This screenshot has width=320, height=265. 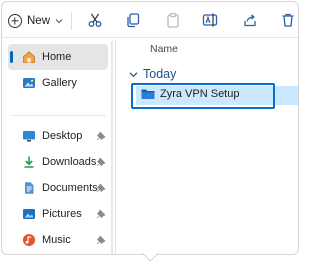 I want to click on popup-caret, so click(x=150, y=259).